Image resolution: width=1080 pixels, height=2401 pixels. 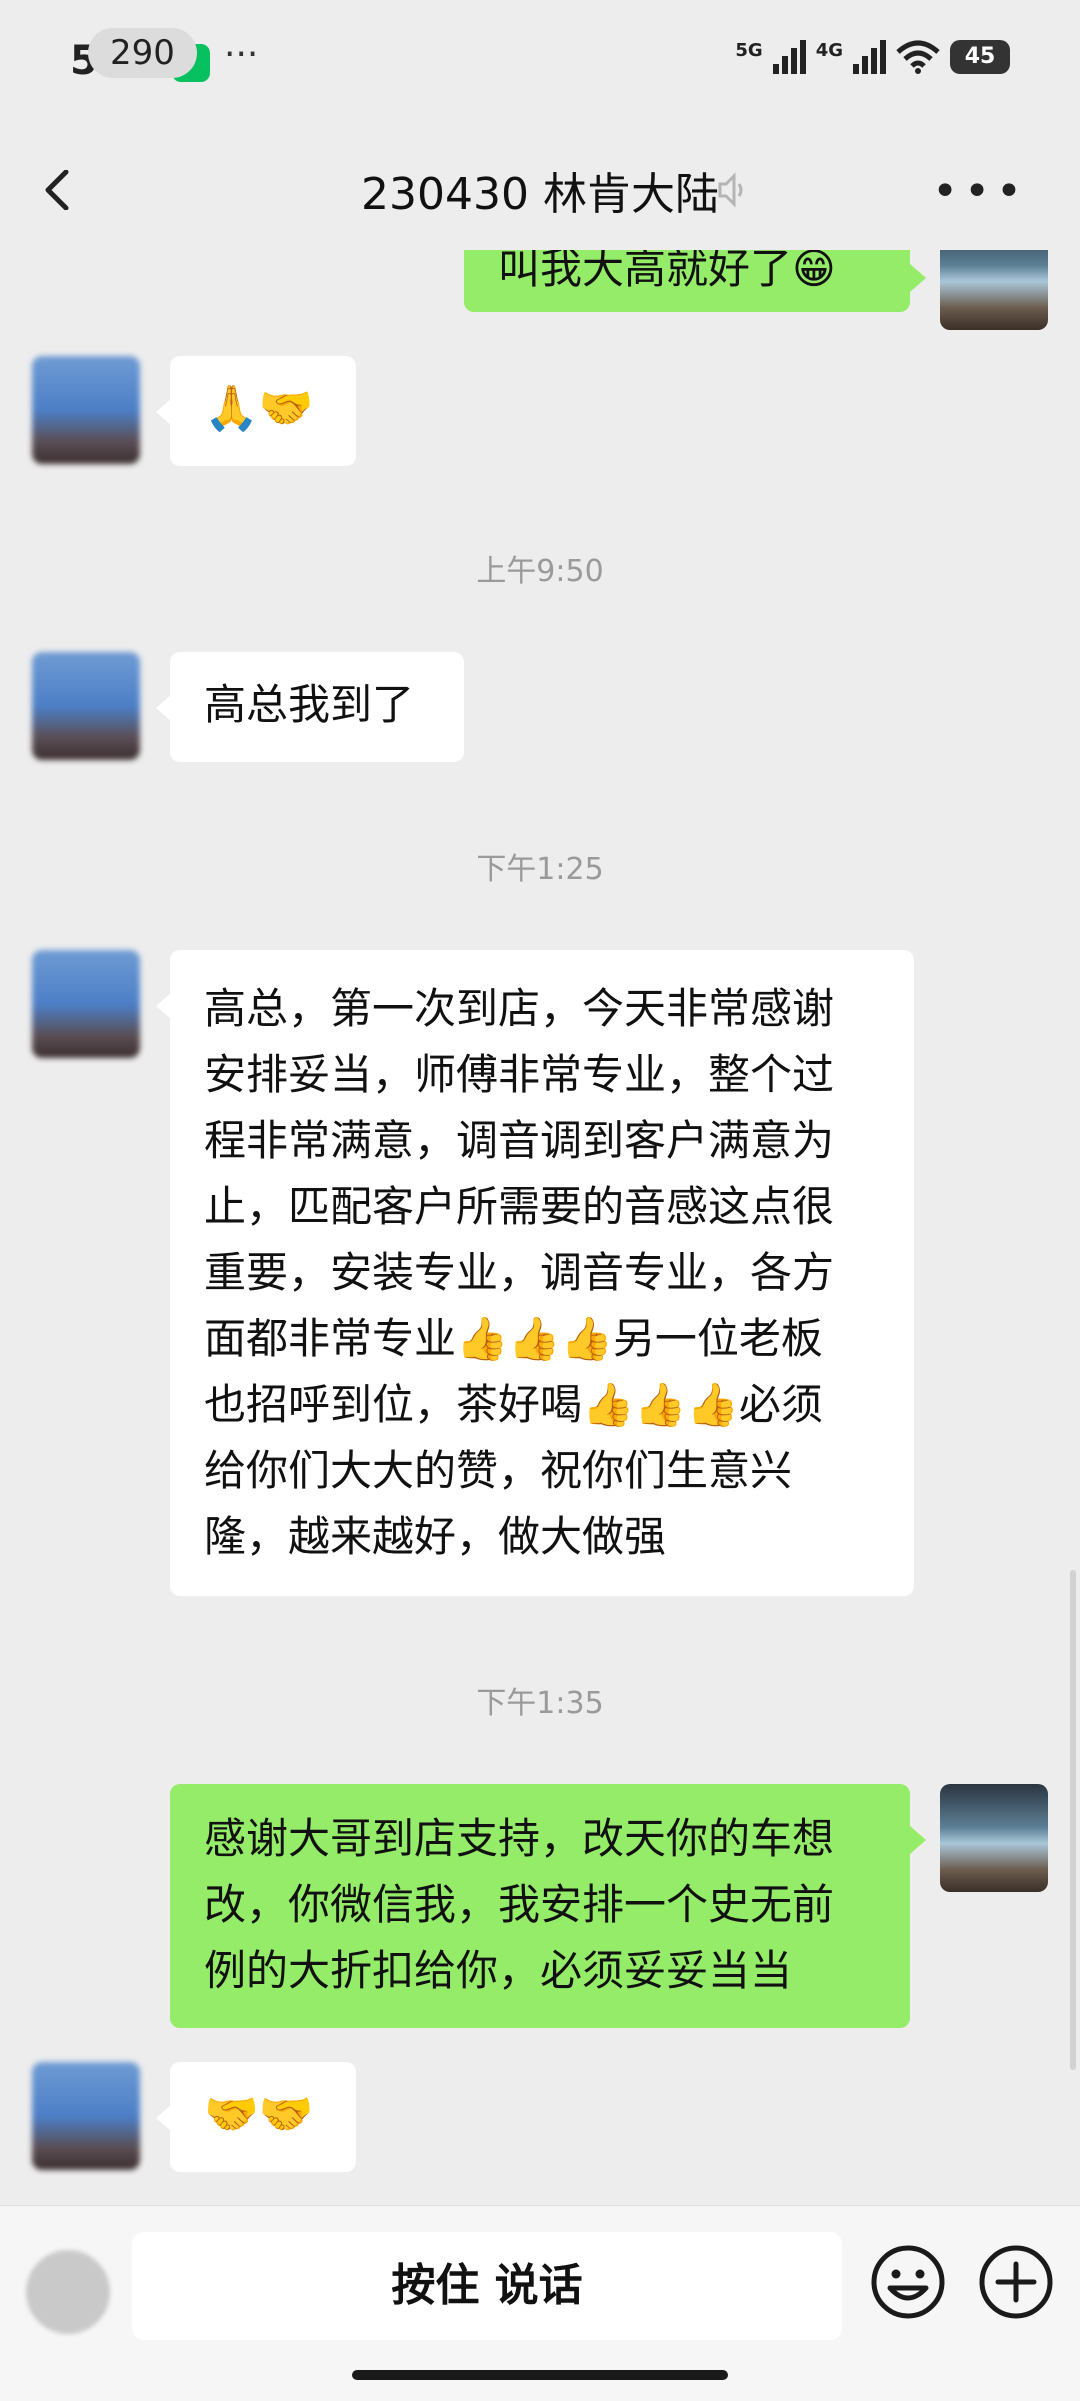 I want to click on battery-indicator: 45, so click(x=980, y=57).